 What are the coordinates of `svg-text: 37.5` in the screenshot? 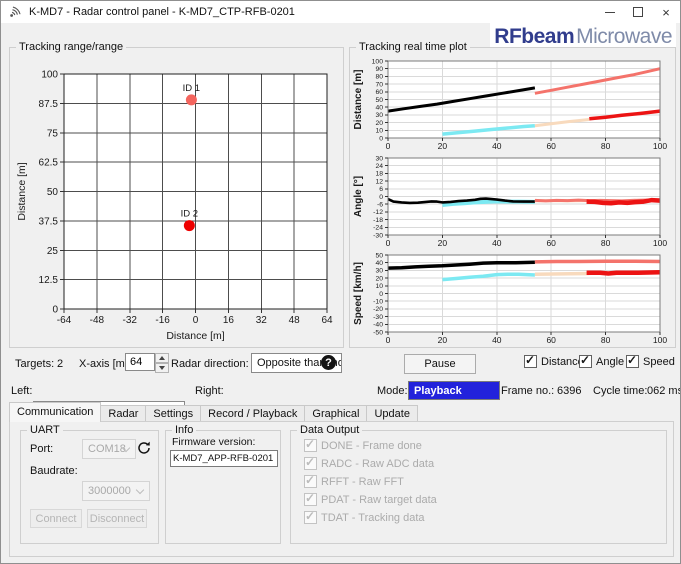 It's located at (49, 221).